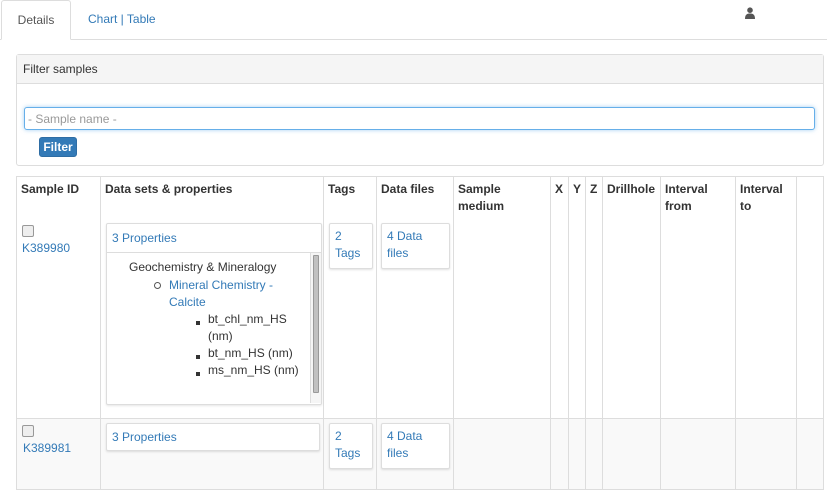  I want to click on col-interval-to: Interval to, so click(766, 198).